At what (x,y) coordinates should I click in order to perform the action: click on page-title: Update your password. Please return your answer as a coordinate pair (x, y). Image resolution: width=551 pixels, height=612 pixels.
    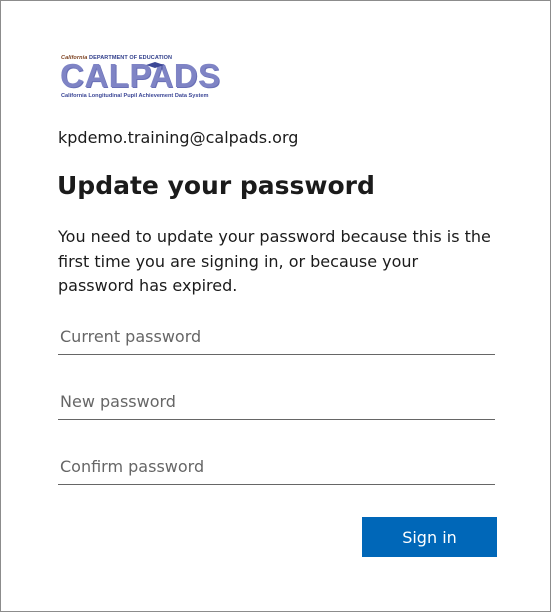
    Looking at the image, I should click on (216, 185).